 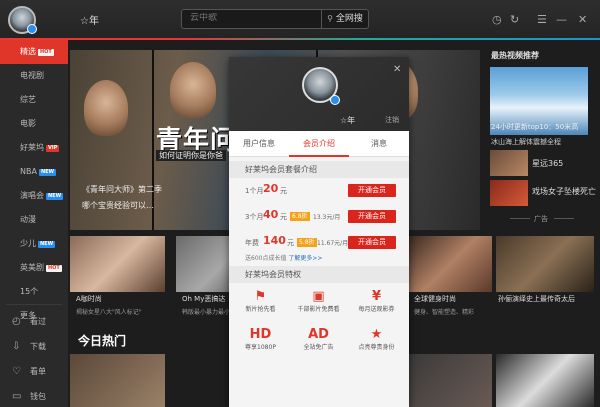 I want to click on verified-badge-icon, so click(x=335, y=100).